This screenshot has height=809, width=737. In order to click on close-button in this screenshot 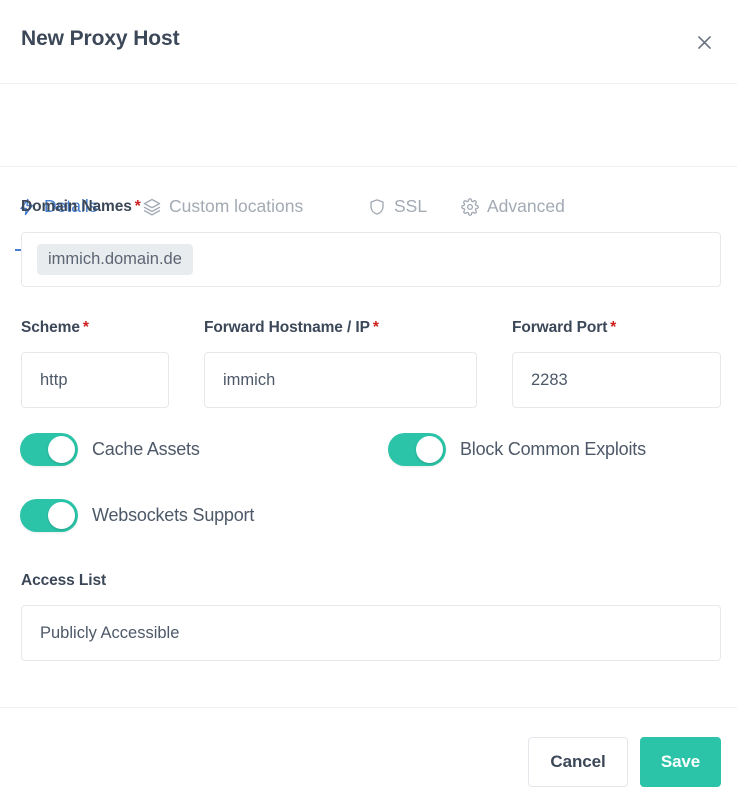, I will do `click(704, 42)`.